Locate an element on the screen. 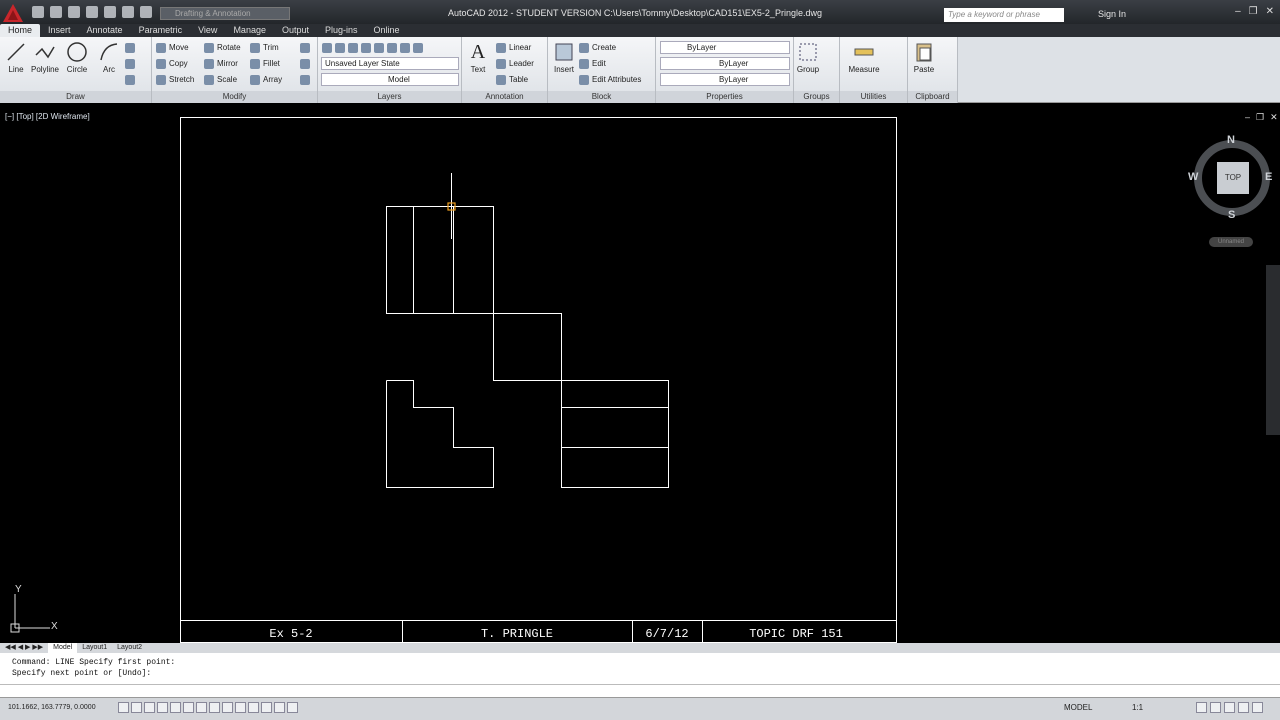 The height and width of the screenshot is (720, 1280). layout-nav-arrows: ◀◀ ◀ ▶ ▶▶ is located at coordinates (24, 648).